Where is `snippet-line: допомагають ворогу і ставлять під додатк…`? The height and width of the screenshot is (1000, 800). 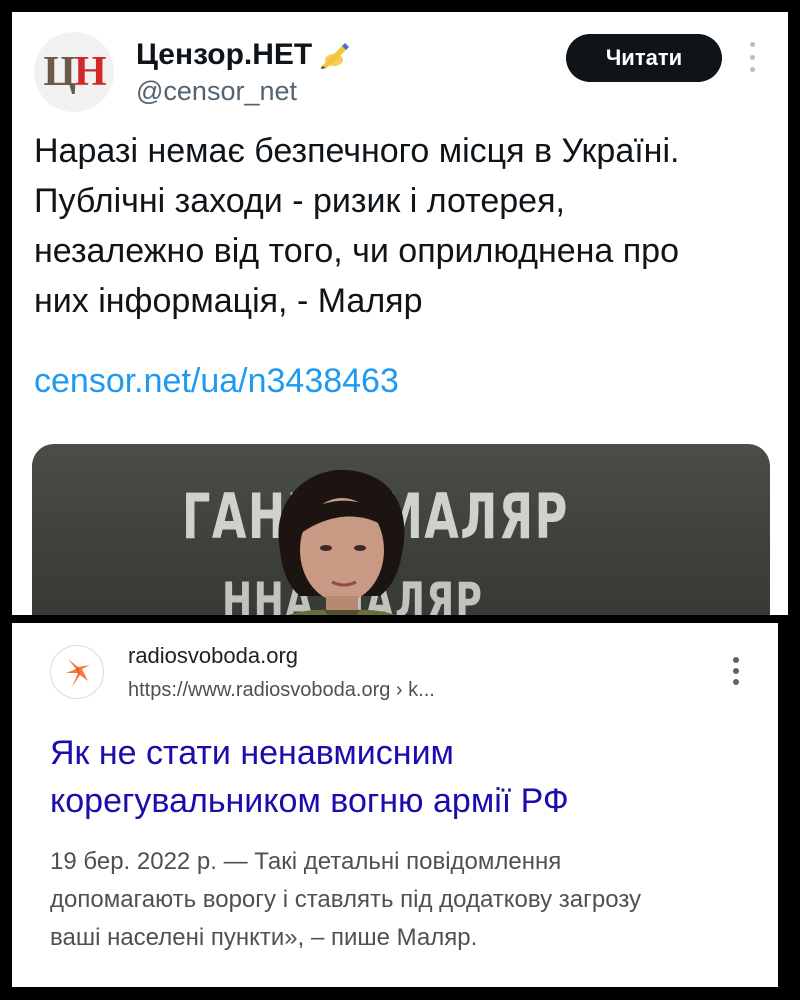
snippet-line: допомагають ворогу і ставлять під додатк… is located at coordinates (346, 899).